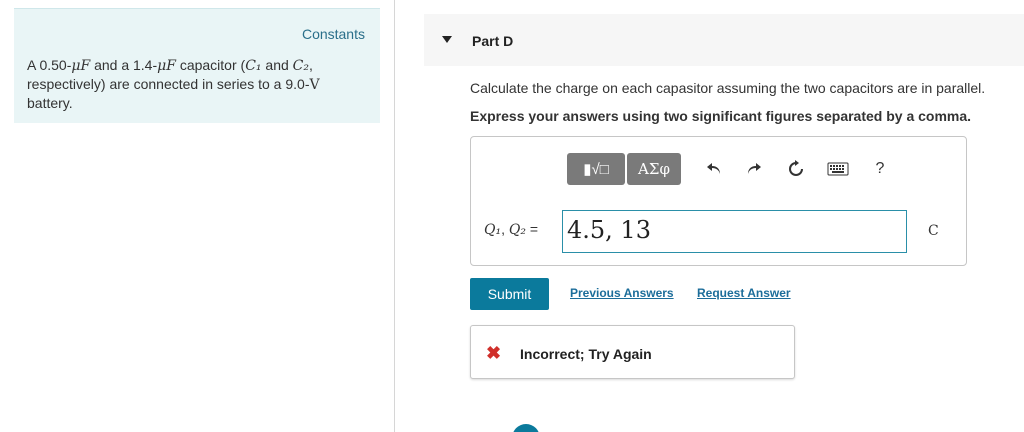 The width and height of the screenshot is (1024, 432). Describe the element at coordinates (718, 201) in the screenshot. I see `answer-box: ▮√□ ΑΣφ ? Q₁, Q₂ = 4.5, 13 C` at that location.